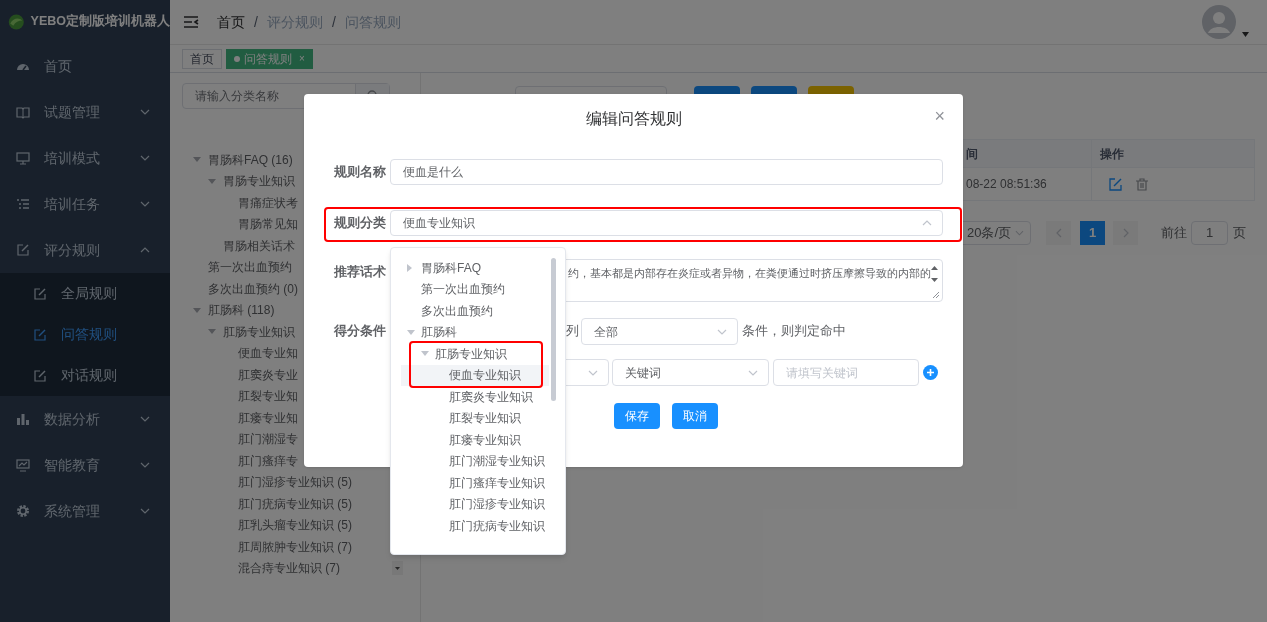 The image size is (1267, 622). Describe the element at coordinates (241, 310) in the screenshot. I see `tree-item: 肛肠科 (118)` at that location.